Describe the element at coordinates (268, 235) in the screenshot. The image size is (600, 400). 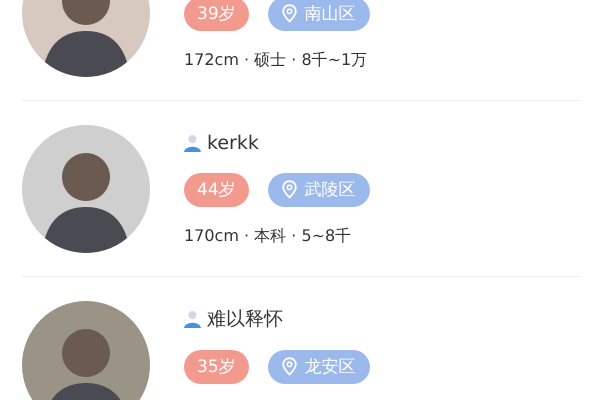
I see `profile-details: 170cm · 本科 · 5~8千` at that location.